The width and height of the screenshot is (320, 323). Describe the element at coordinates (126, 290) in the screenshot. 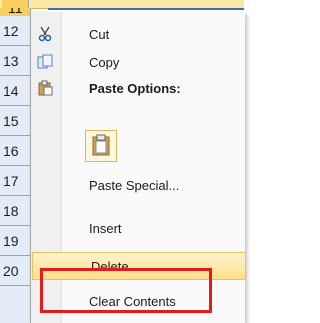

I see `annotation-highlight-box` at that location.